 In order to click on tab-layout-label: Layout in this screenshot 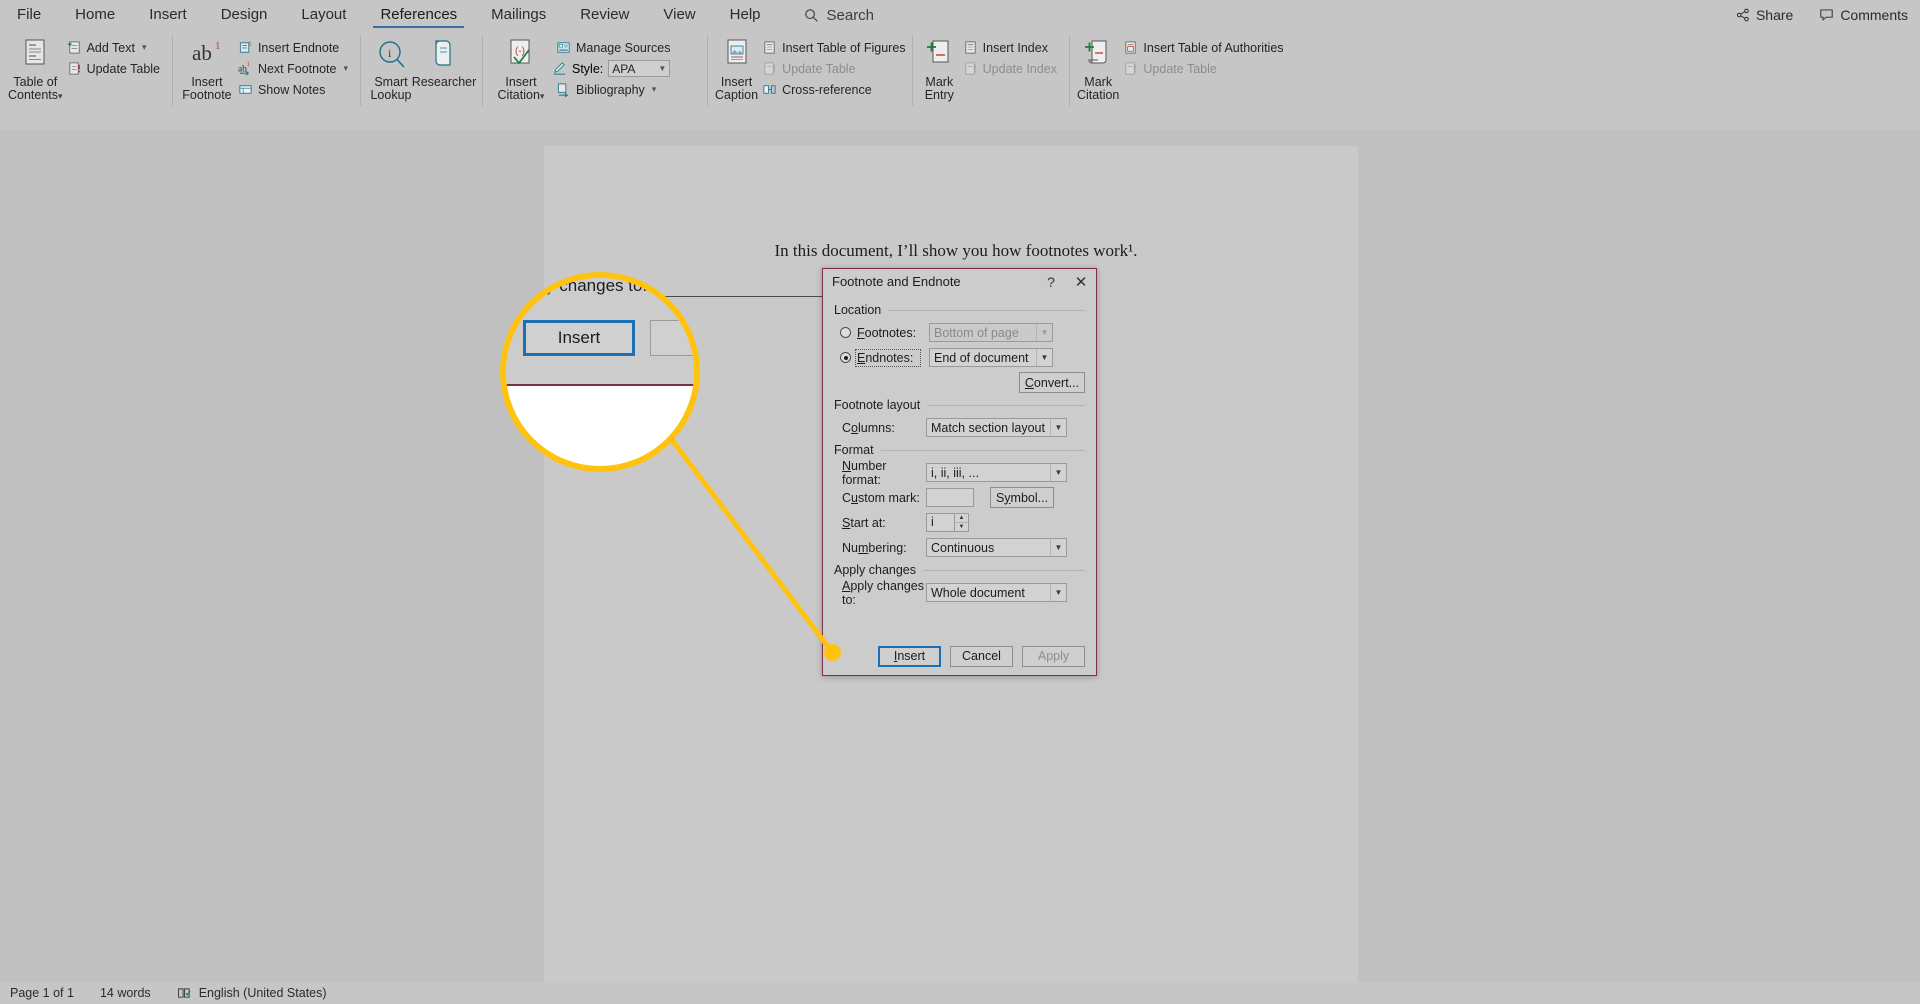, I will do `click(324, 14)`.